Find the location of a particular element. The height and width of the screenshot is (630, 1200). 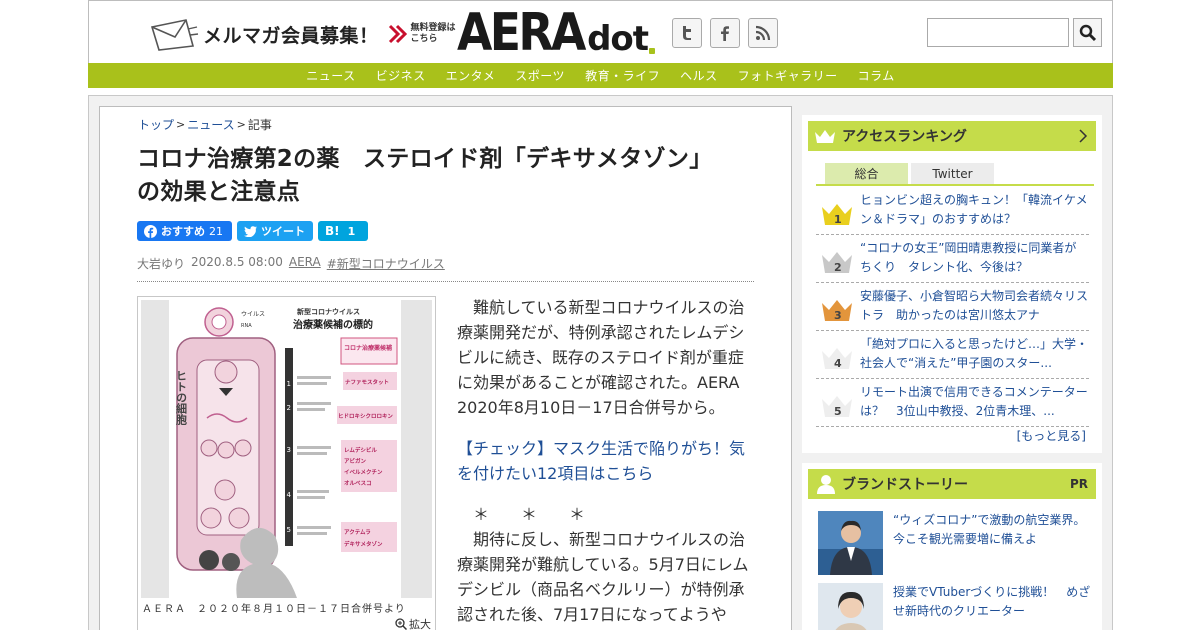

nav-item-education-life: 教育・ライフ is located at coordinates (622, 75).